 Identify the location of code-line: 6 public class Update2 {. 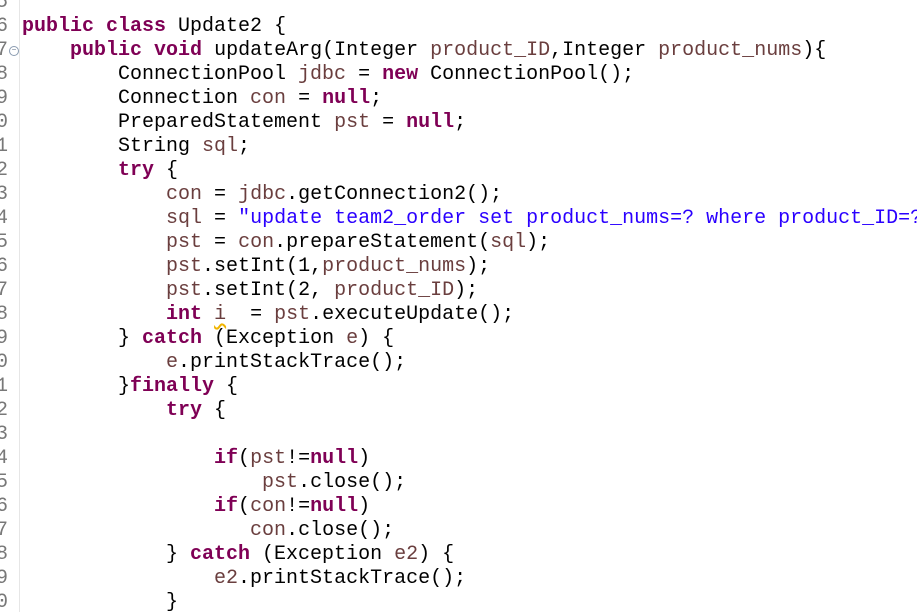
(458, 27).